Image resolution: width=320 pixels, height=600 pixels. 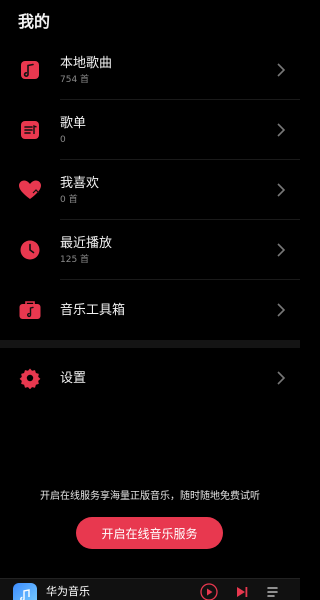 What do you see at coordinates (30, 378) in the screenshot?
I see `gear-icon` at bounding box center [30, 378].